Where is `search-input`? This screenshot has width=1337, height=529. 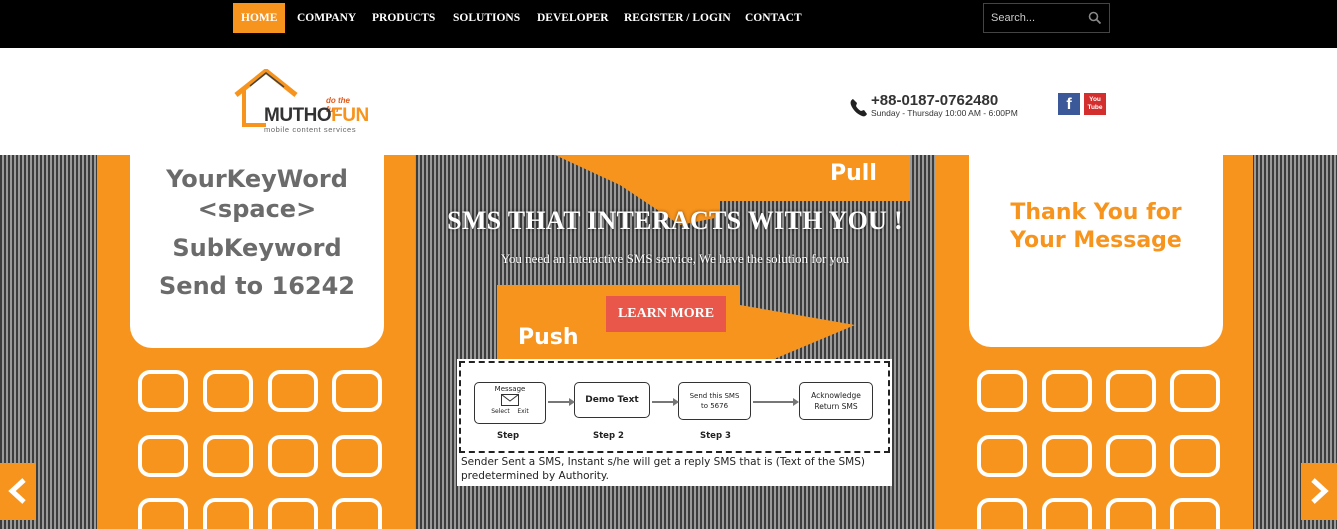 search-input is located at coordinates (1034, 18).